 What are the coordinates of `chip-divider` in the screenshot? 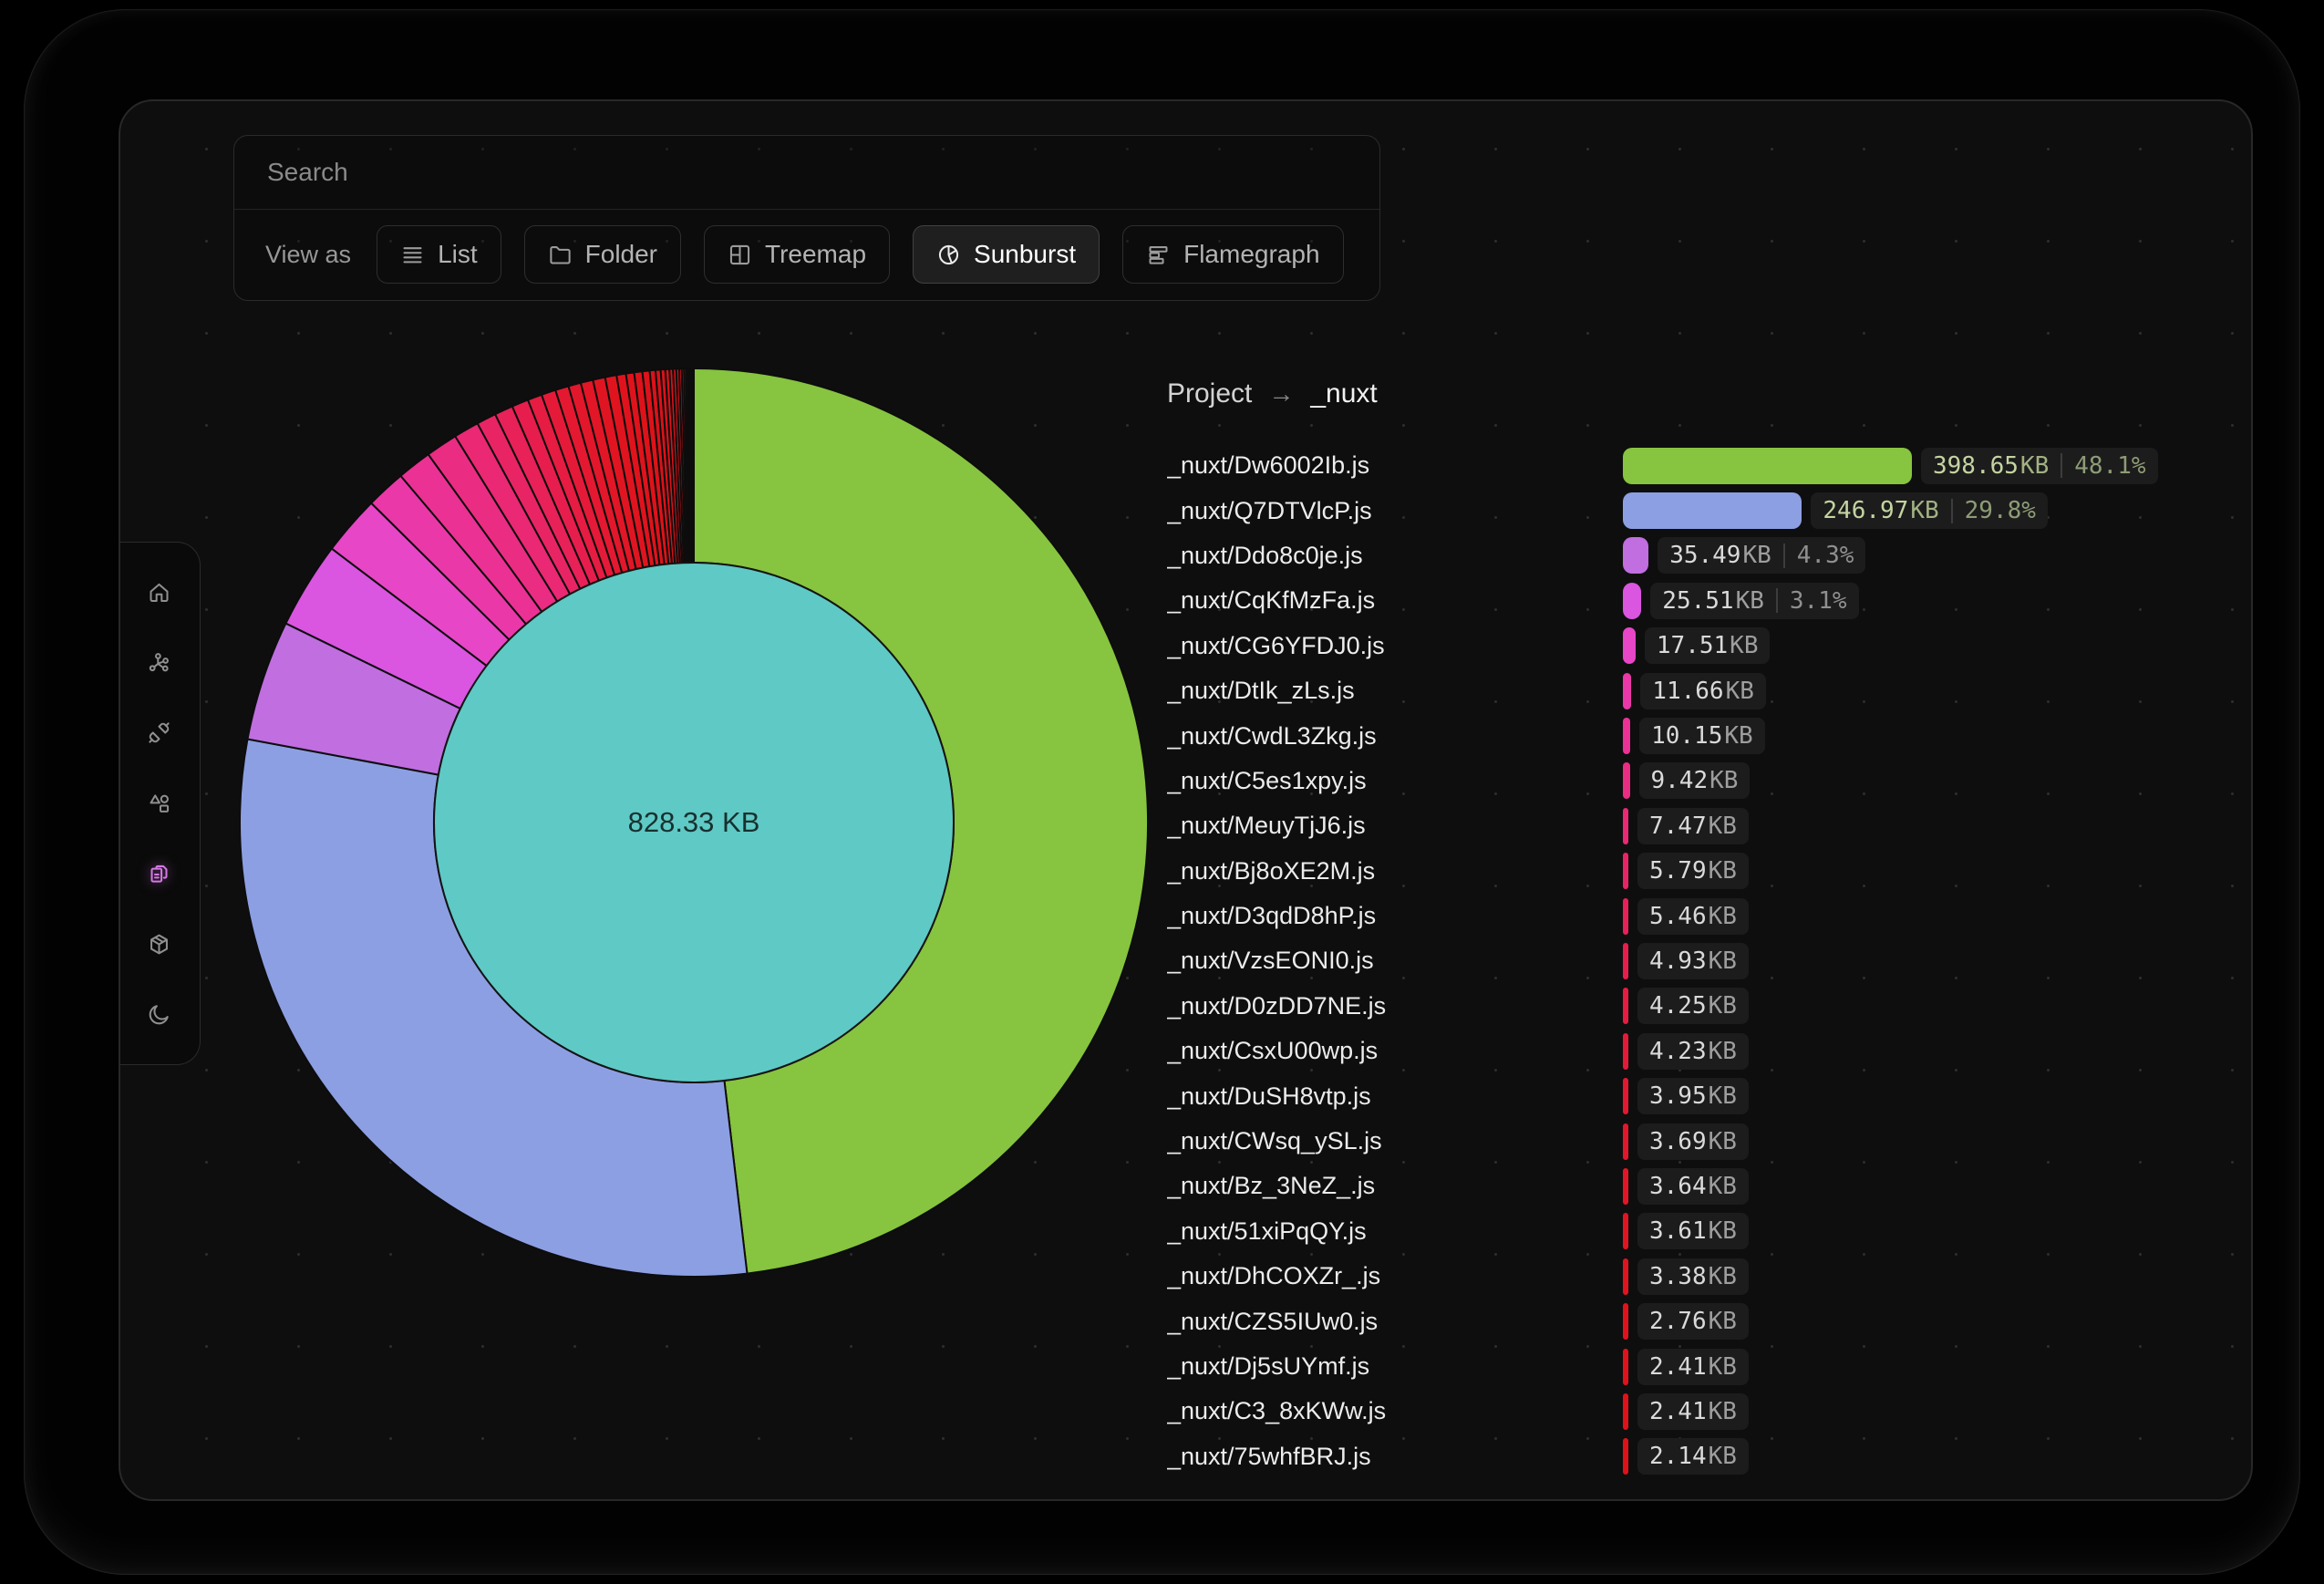 It's located at (1777, 601).